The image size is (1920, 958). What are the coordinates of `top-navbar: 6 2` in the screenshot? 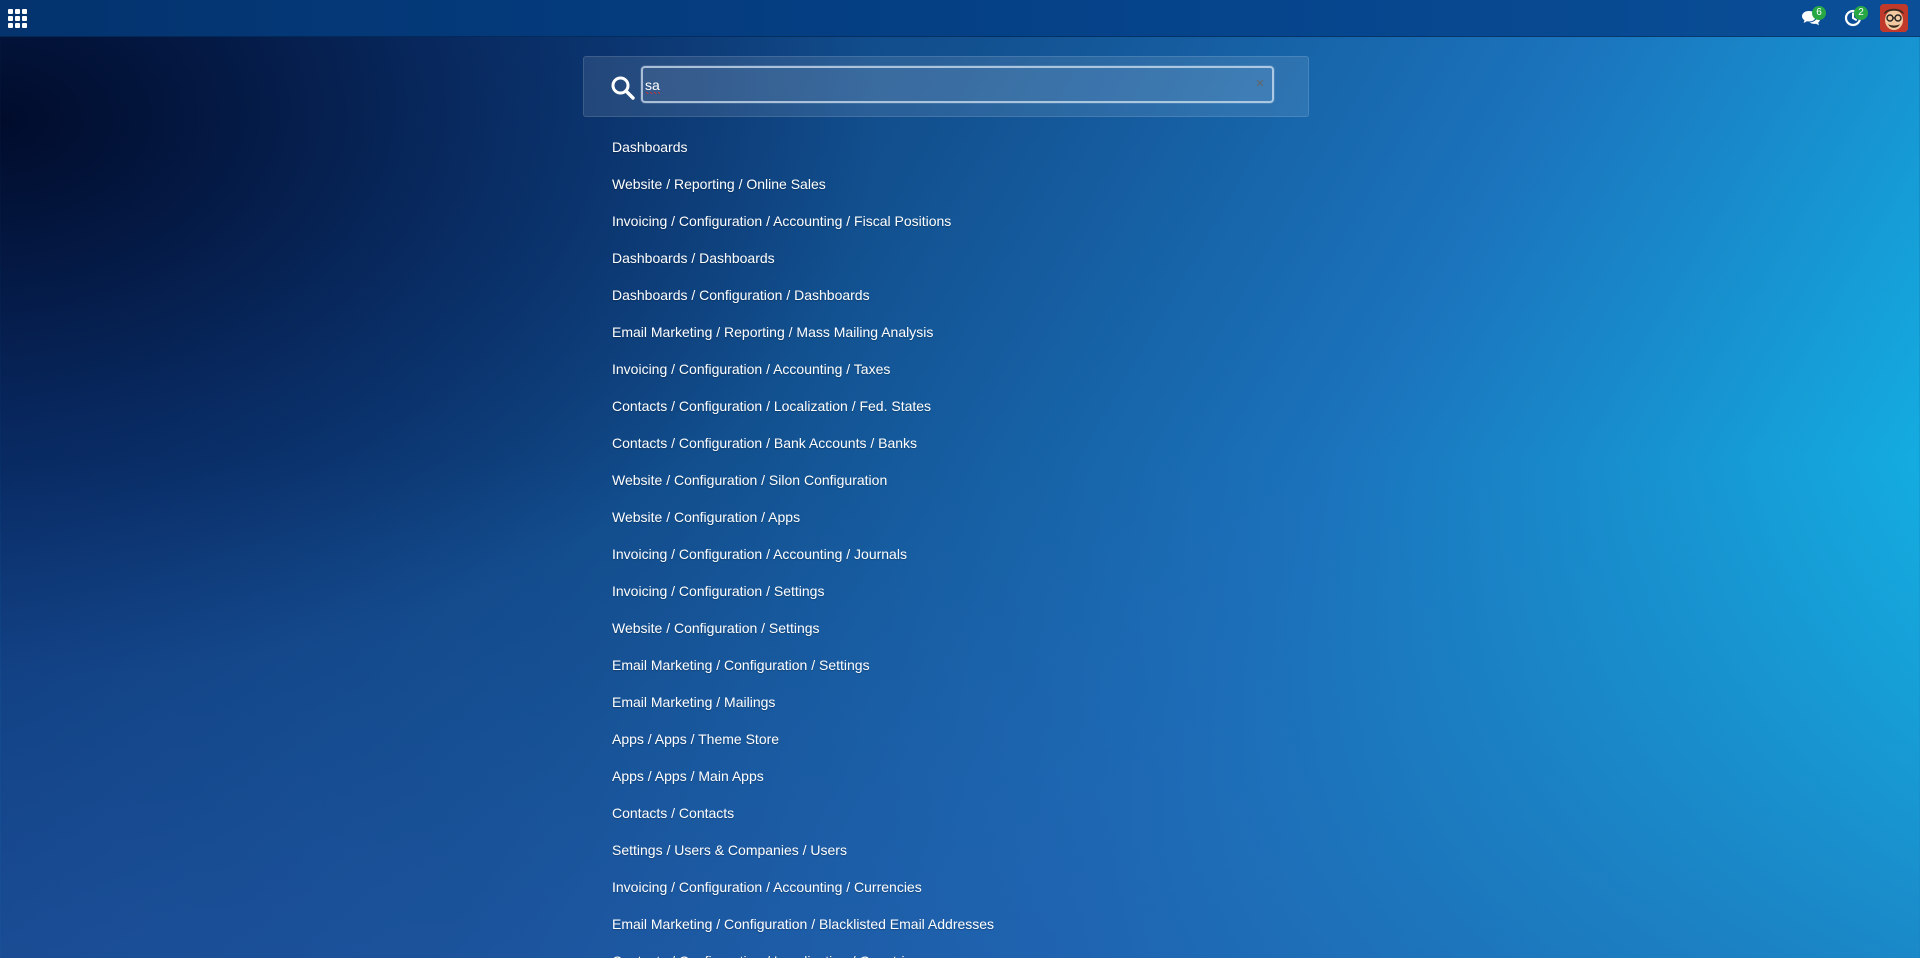 It's located at (960, 18).